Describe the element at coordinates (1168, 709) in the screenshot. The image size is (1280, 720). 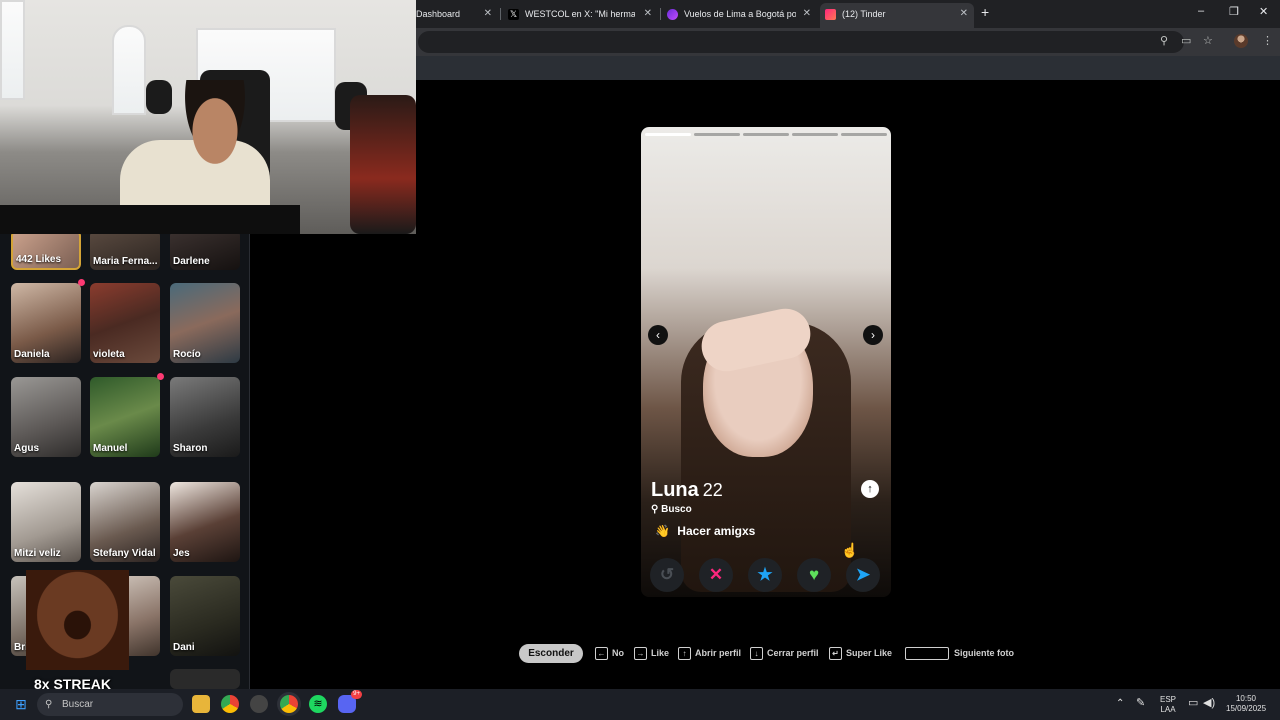
I see `keyboard-layout: LAA` at that location.